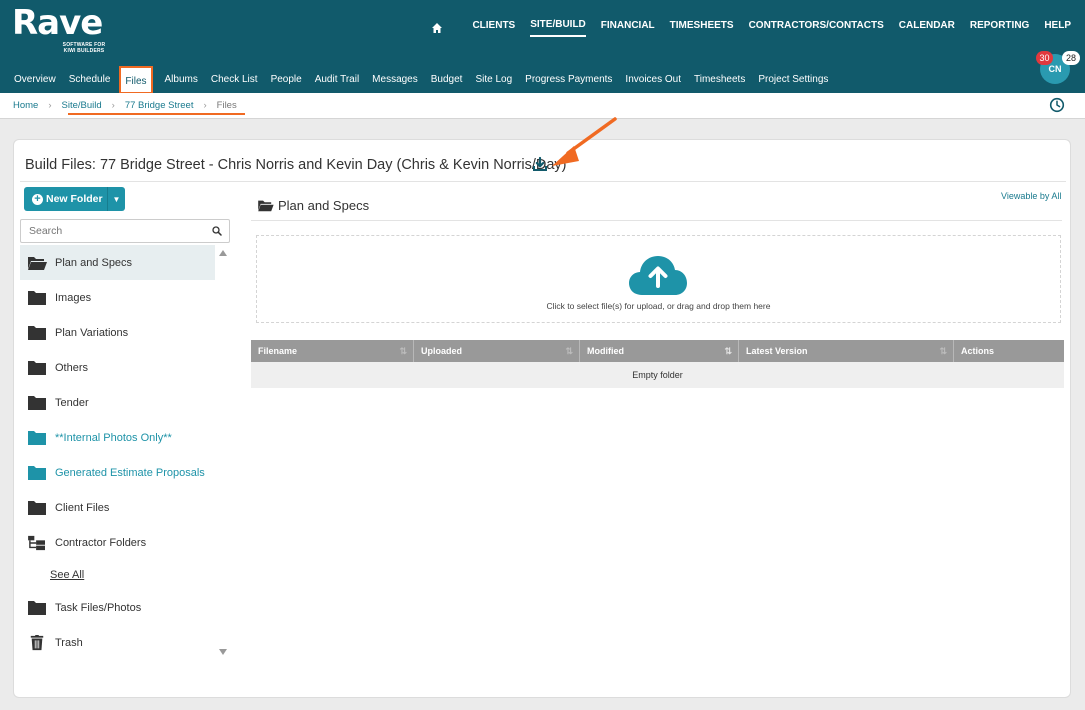  I want to click on column-label: Filename, so click(278, 351).